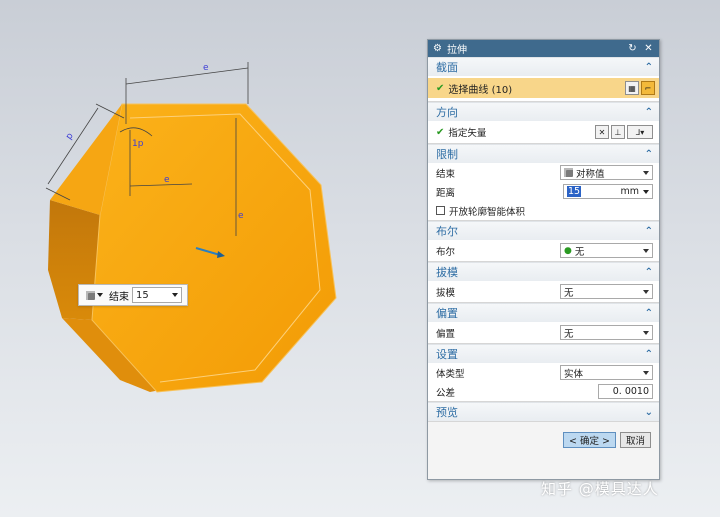  What do you see at coordinates (608, 191) in the screenshot?
I see `distance-input: 15 mm` at bounding box center [608, 191].